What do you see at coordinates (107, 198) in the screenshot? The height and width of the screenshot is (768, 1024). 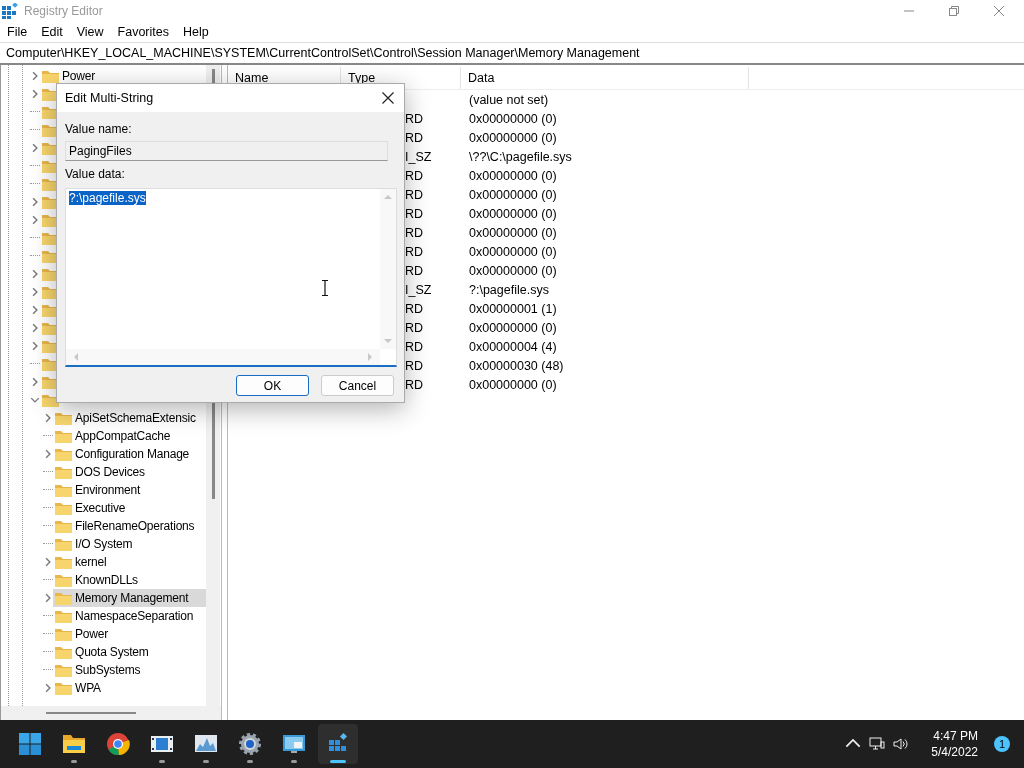 I see `value-data-text: ?:\pagefile.sys` at bounding box center [107, 198].